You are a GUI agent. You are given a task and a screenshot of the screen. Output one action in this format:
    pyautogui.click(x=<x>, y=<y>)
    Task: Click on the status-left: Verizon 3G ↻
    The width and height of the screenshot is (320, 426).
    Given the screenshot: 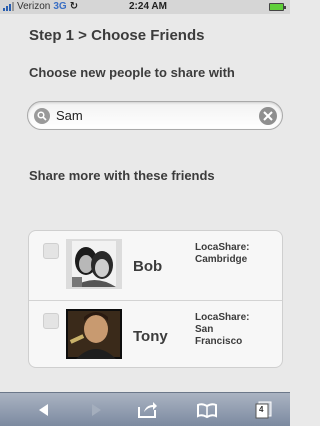 What is the action you would take?
    pyautogui.click(x=40, y=6)
    